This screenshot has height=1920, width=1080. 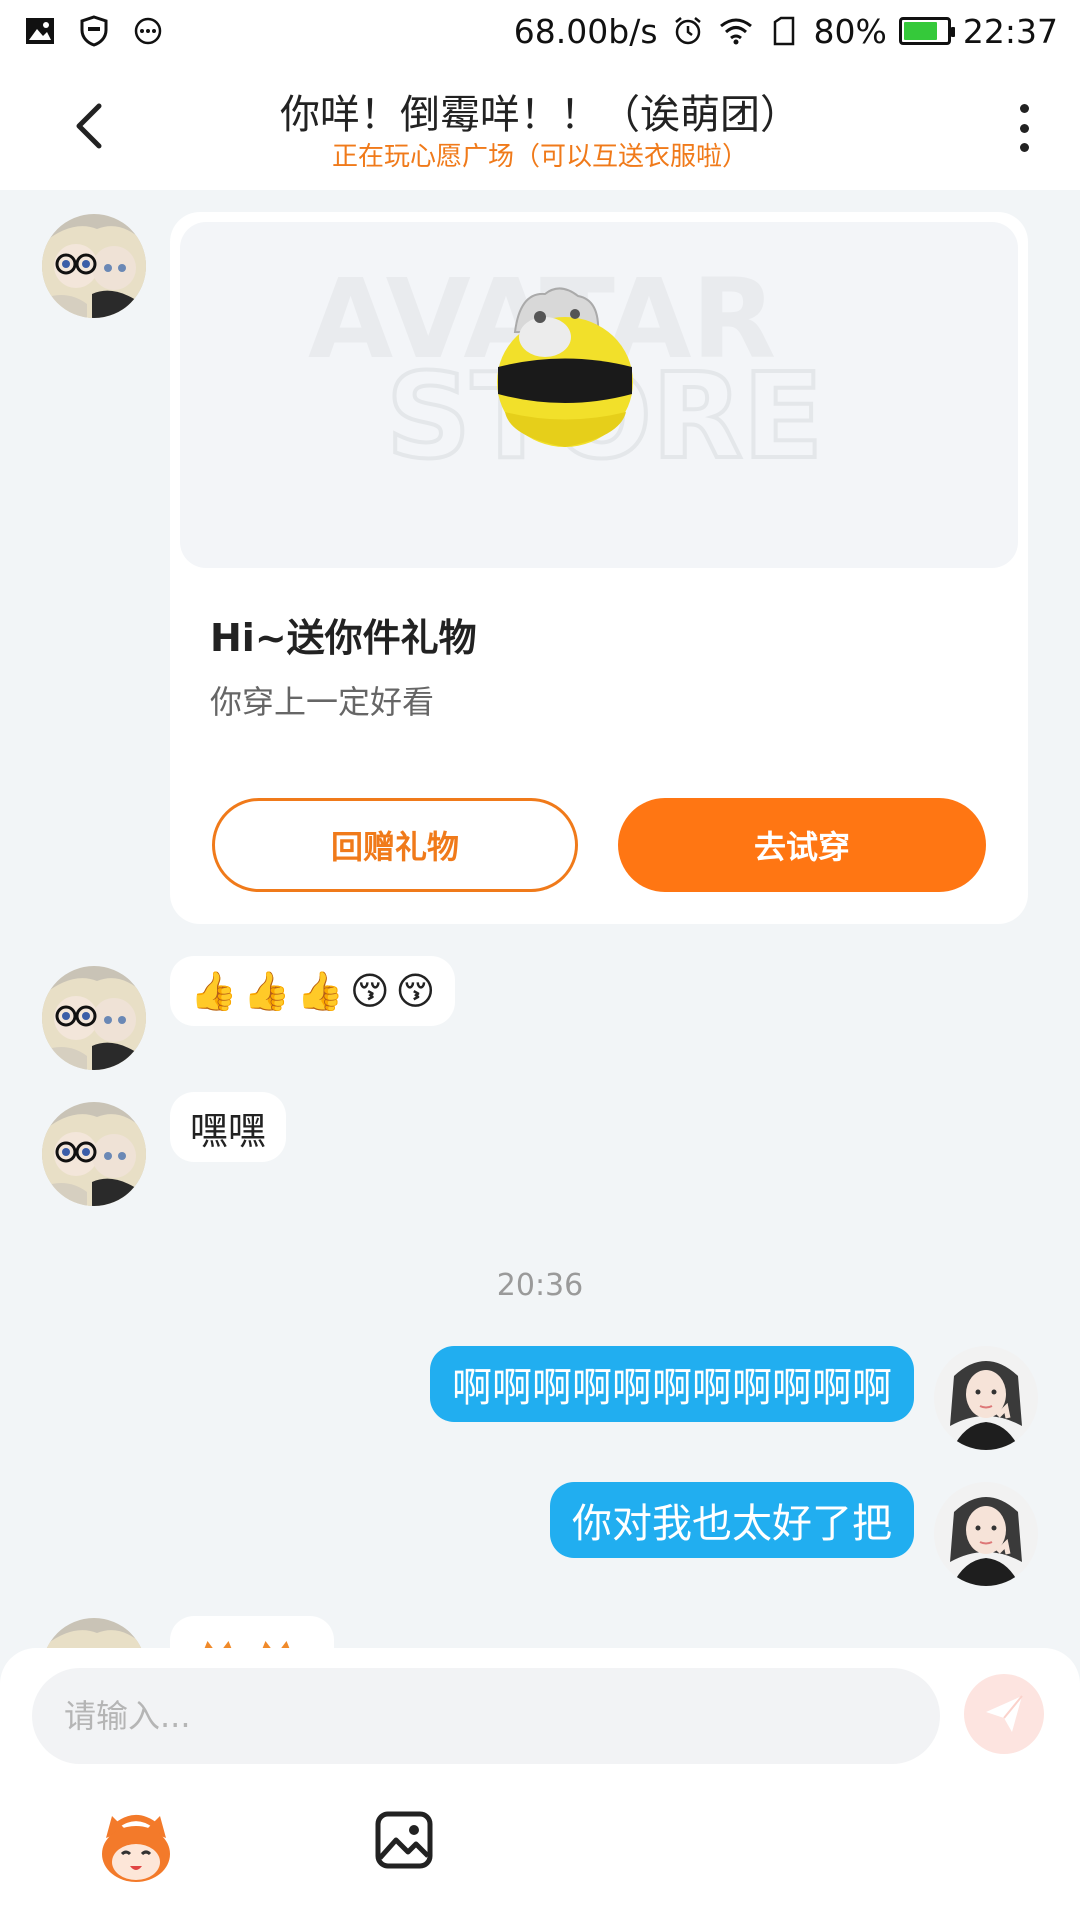 I want to click on status-bar: 68.00b/s 80% 22:37, so click(x=540, y=31).